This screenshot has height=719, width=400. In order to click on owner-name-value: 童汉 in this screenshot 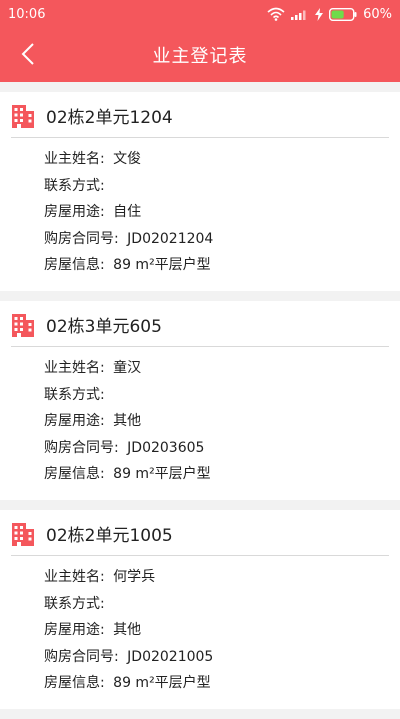, I will do `click(127, 368)`.